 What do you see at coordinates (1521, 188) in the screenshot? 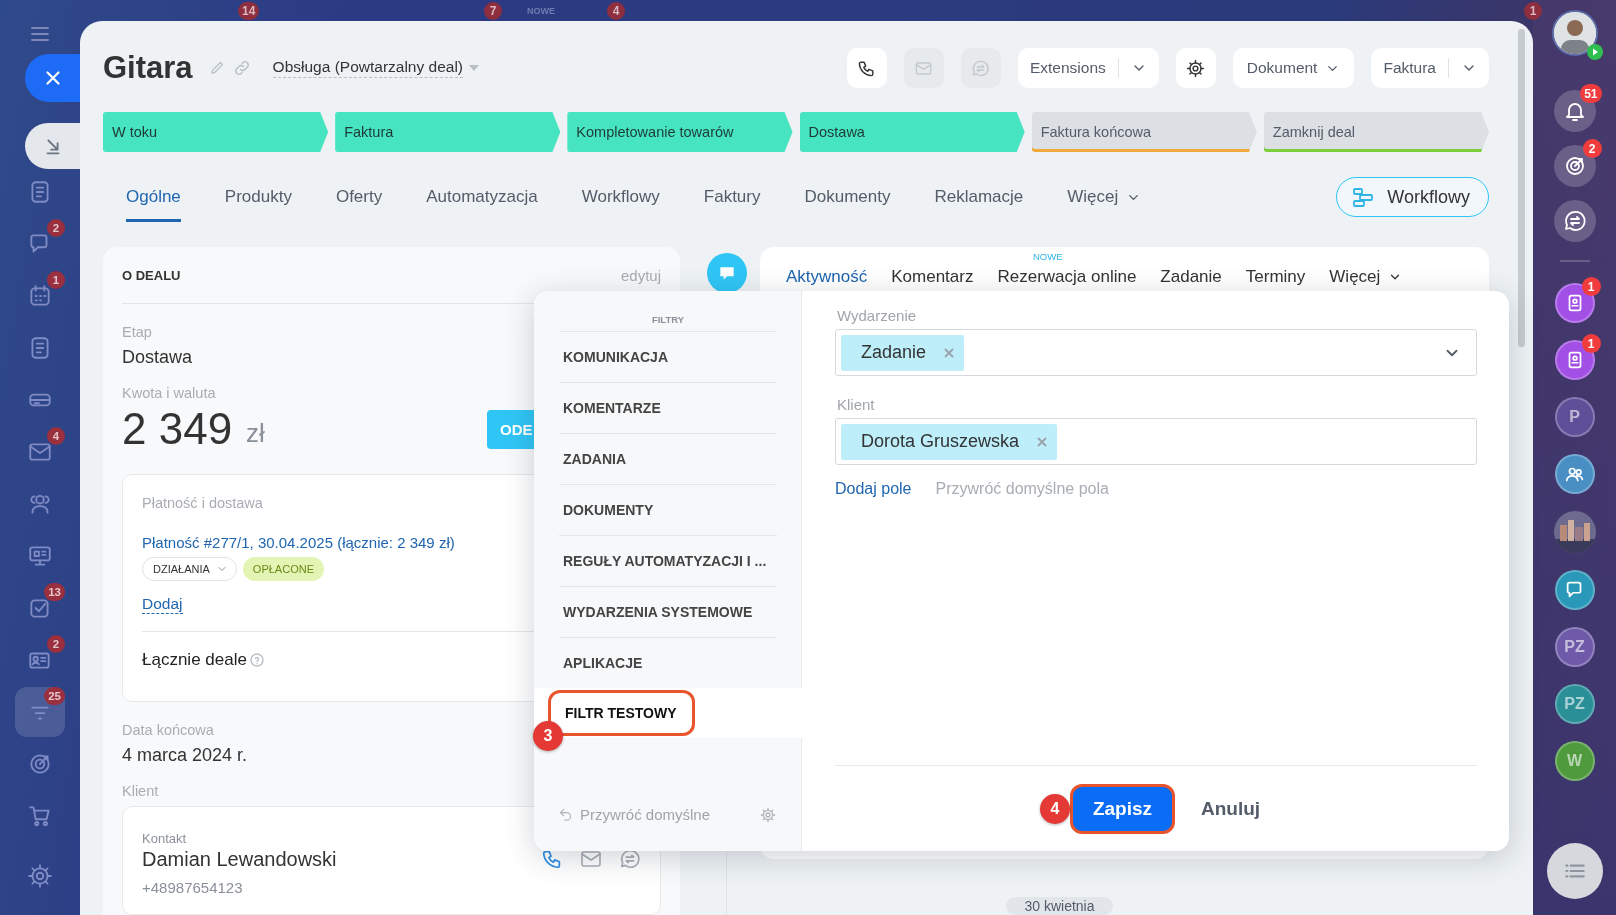
I see `scrollbar` at bounding box center [1521, 188].